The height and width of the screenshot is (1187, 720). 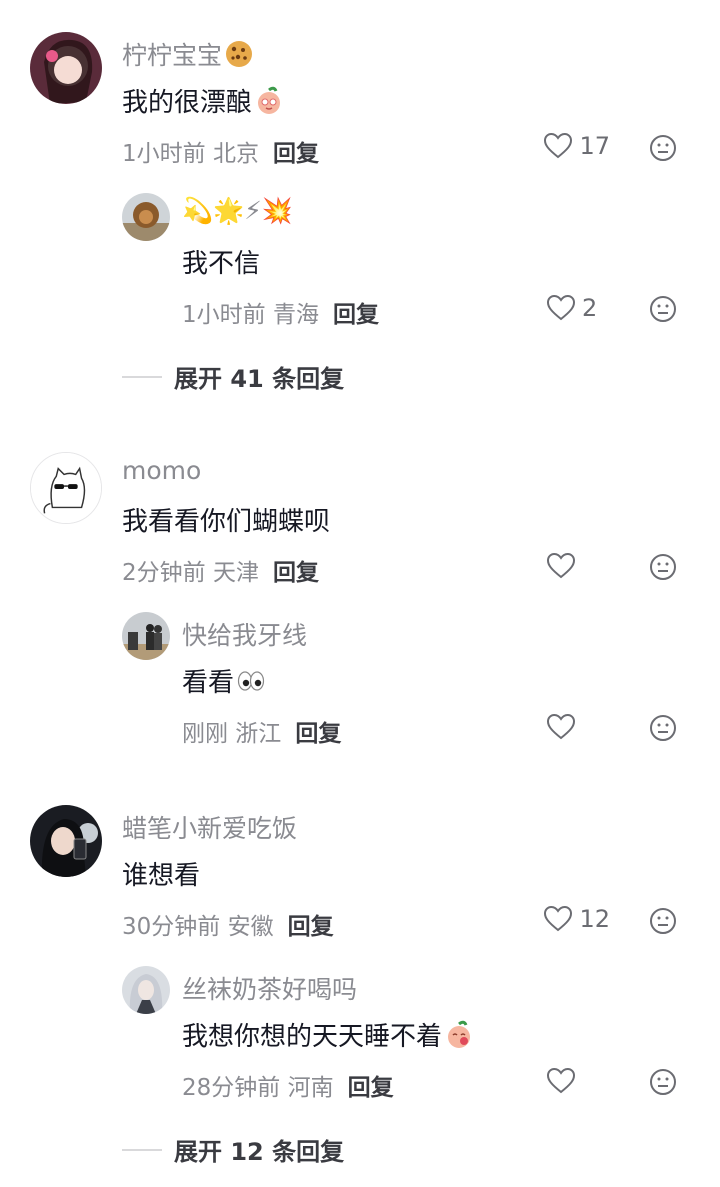 I want to click on reply-text: 看看, so click(x=224, y=680).